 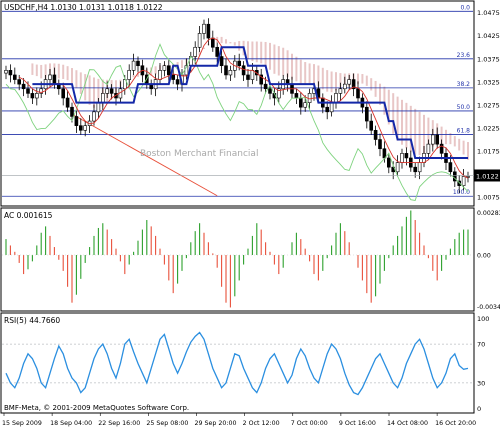 What do you see at coordinates (488, 59) in the screenshot?
I see `main-y-tick-label: 1.0375` at bounding box center [488, 59].